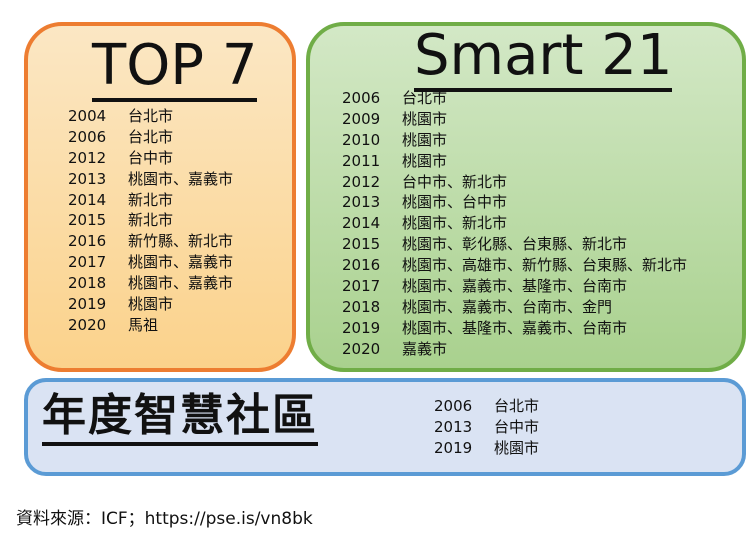 The width and height of the screenshot is (747, 540). What do you see at coordinates (514, 202) in the screenshot?
I see `list-item: 2013 桃園市、台中市` at bounding box center [514, 202].